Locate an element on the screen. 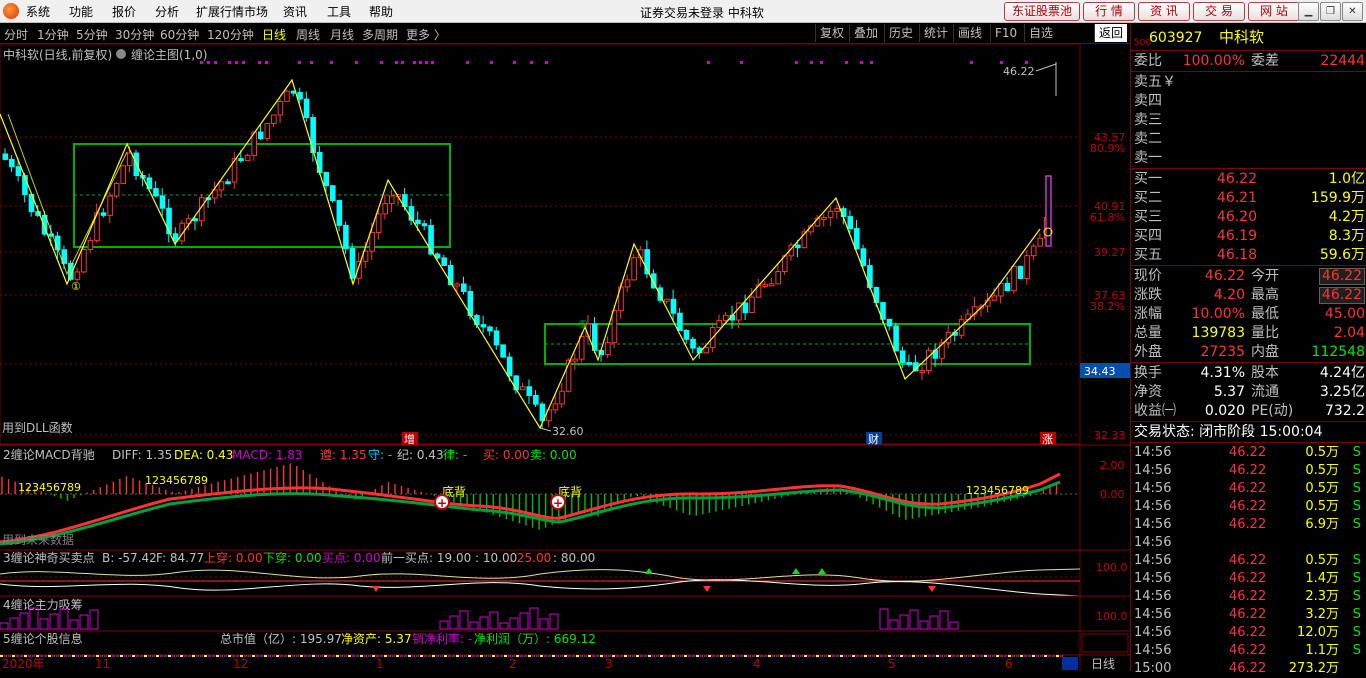 Image resolution: width=1366 pixels, height=678 pixels. news-button: 资 讯 is located at coordinates (1164, 11).